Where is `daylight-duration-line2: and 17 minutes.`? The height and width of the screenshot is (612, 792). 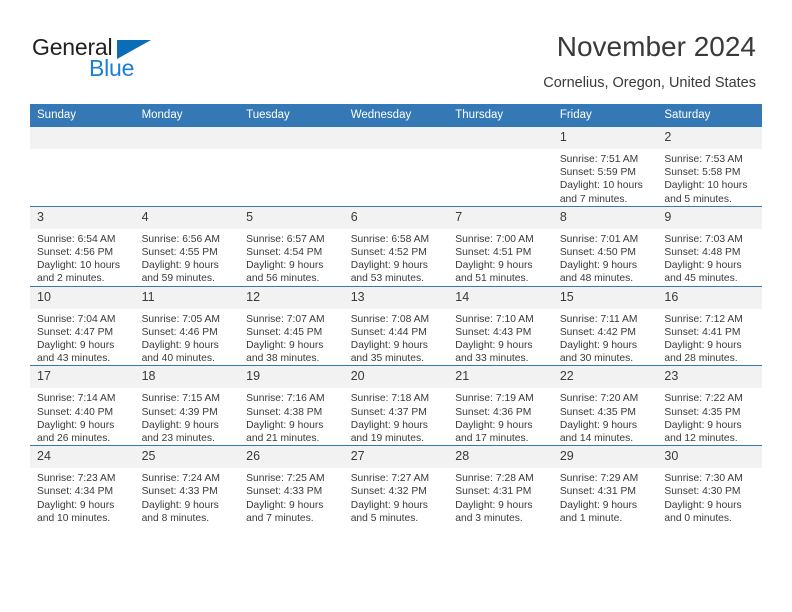
daylight-duration-line2: and 17 minutes. is located at coordinates (492, 439).